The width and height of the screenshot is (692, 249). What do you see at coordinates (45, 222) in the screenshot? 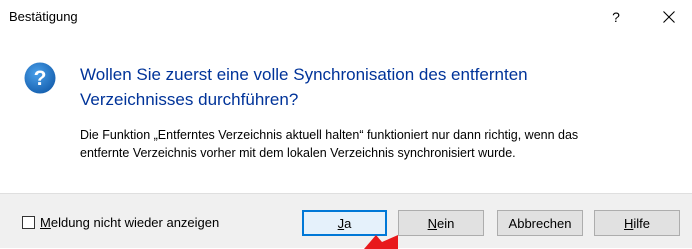
I see `checkbox-label-mnemonic: M` at bounding box center [45, 222].